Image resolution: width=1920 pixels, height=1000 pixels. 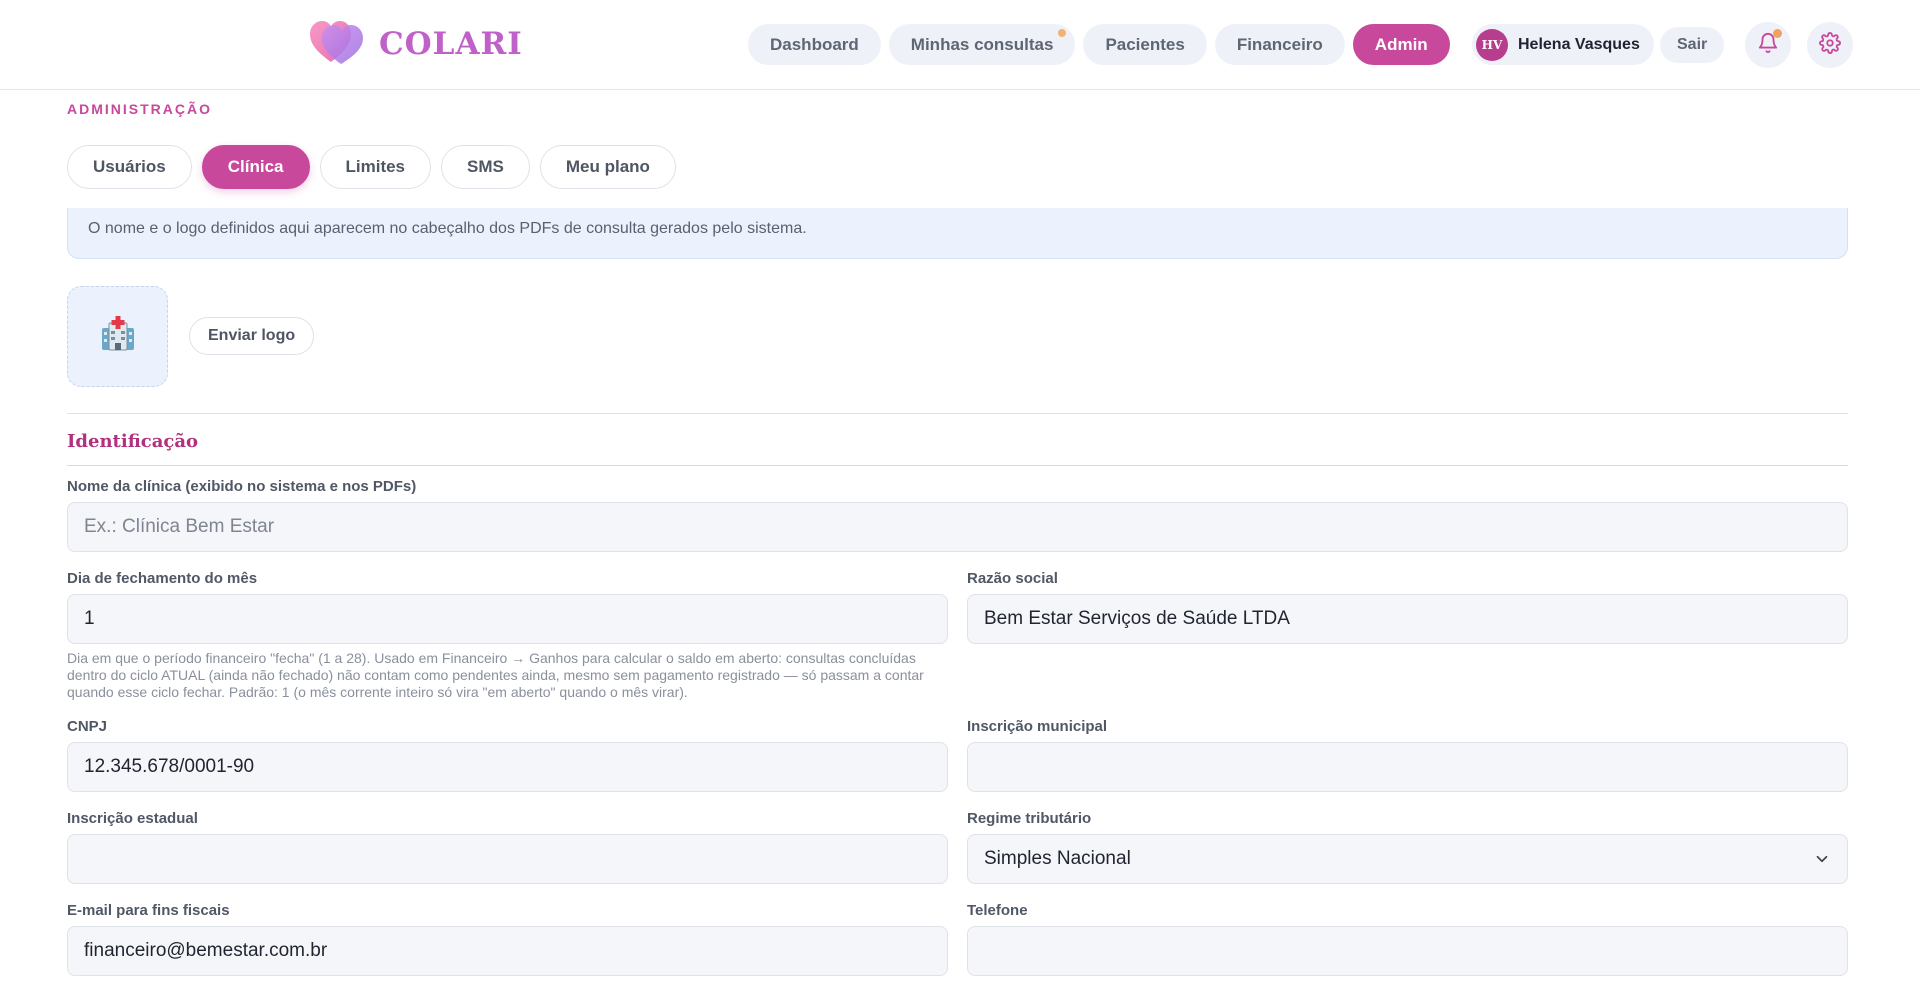 I want to click on state-reg-input, so click(x=507, y=859).